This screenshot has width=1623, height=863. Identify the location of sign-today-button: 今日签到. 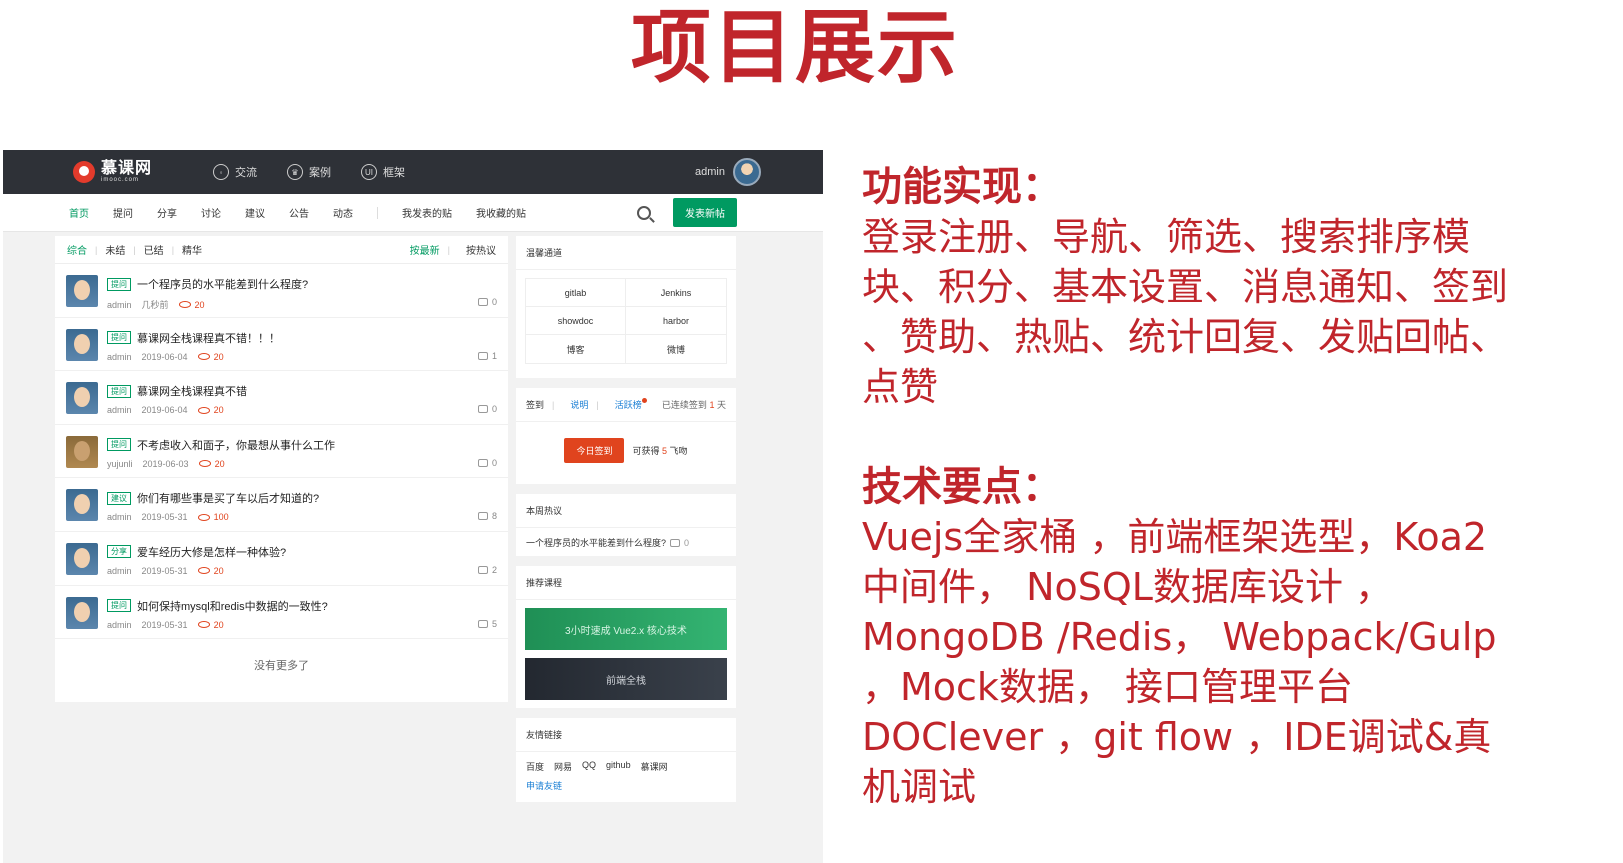
(594, 450).